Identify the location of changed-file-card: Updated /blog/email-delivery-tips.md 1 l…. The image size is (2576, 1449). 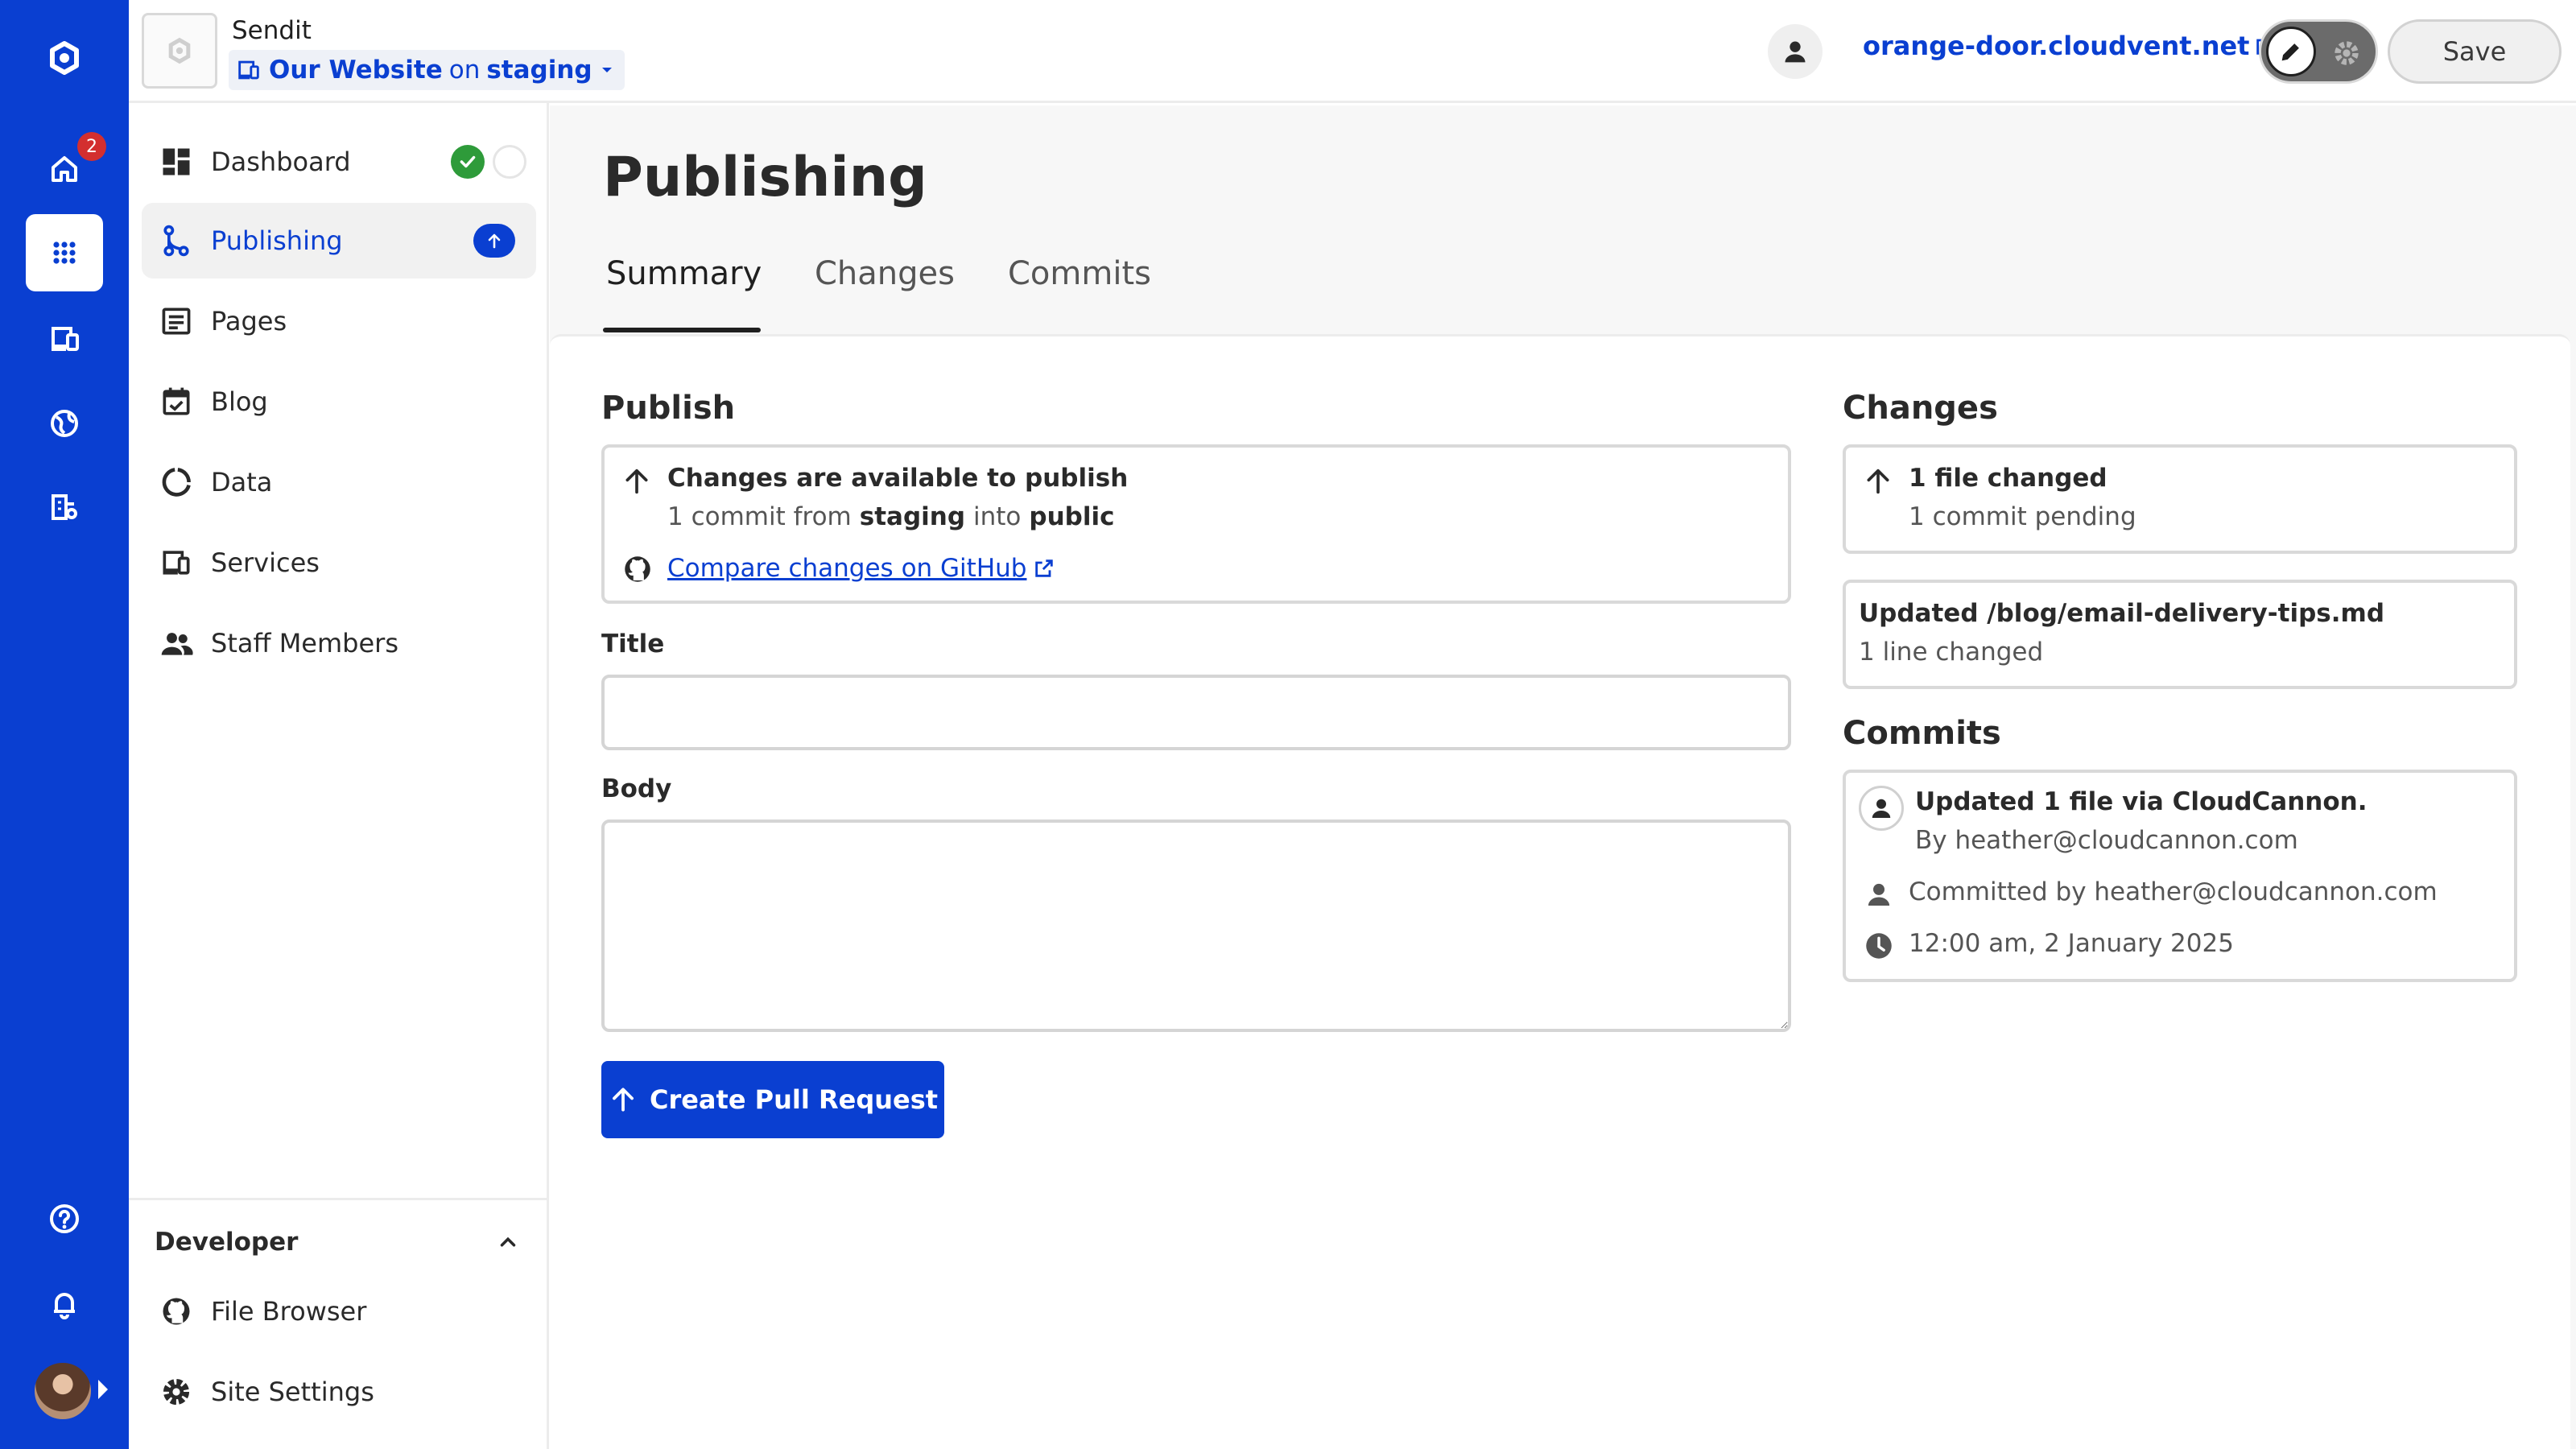
(2180, 634).